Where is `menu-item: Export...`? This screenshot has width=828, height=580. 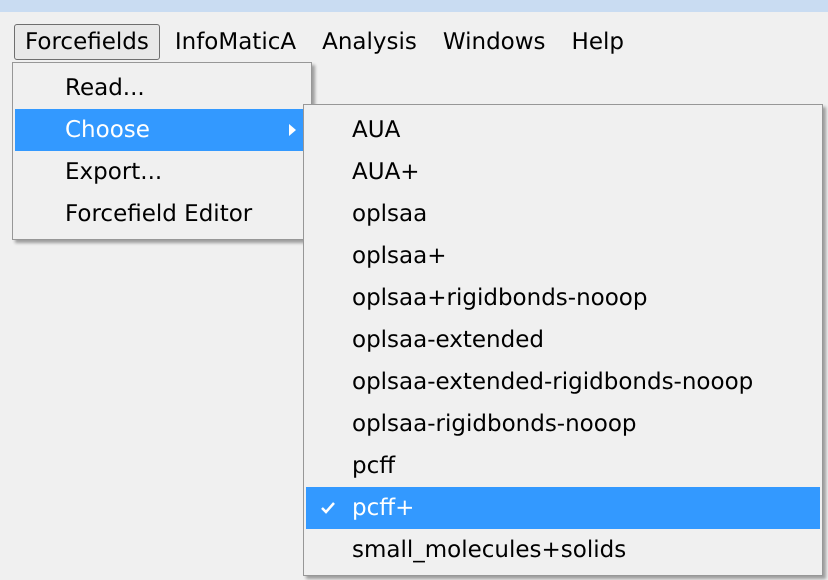 menu-item: Export... is located at coordinates (162, 172).